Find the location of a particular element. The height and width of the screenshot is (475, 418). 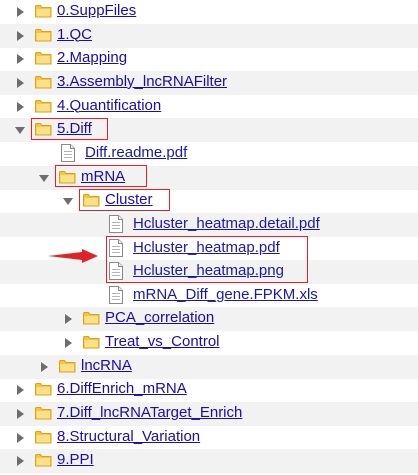

file-link: Diff.readme.pdf is located at coordinates (136, 153).